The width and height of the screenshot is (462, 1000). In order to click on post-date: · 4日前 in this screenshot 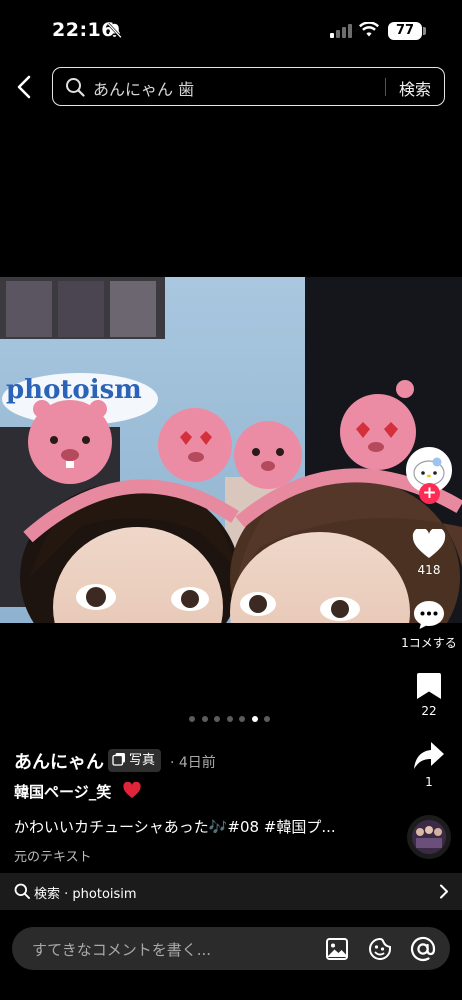, I will do `click(193, 763)`.